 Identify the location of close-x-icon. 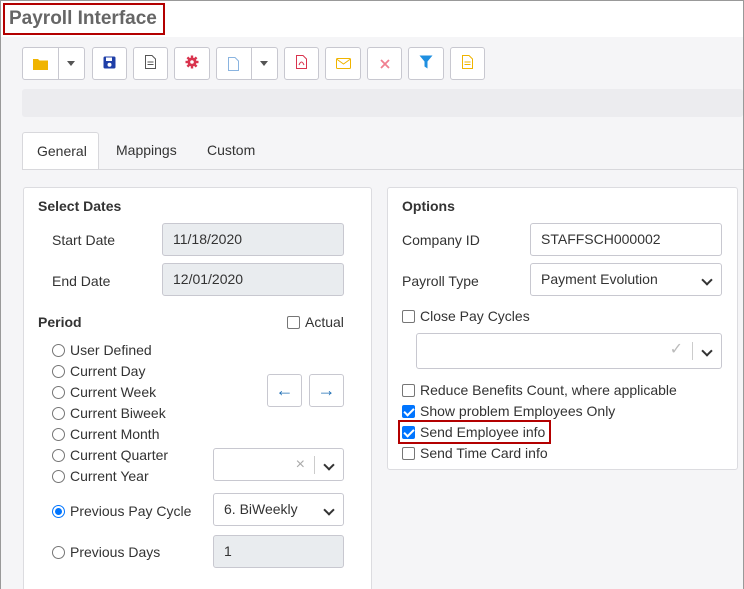
(384, 64).